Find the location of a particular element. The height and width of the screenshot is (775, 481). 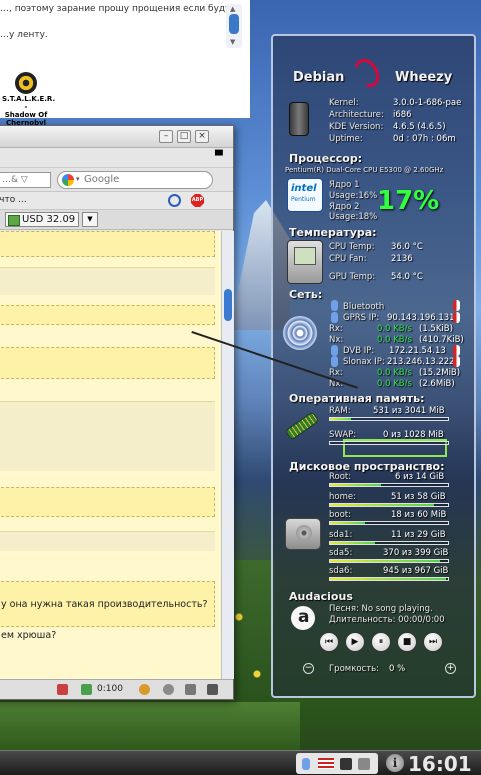

gprs-tx-label: Nx: is located at coordinates (336, 340).